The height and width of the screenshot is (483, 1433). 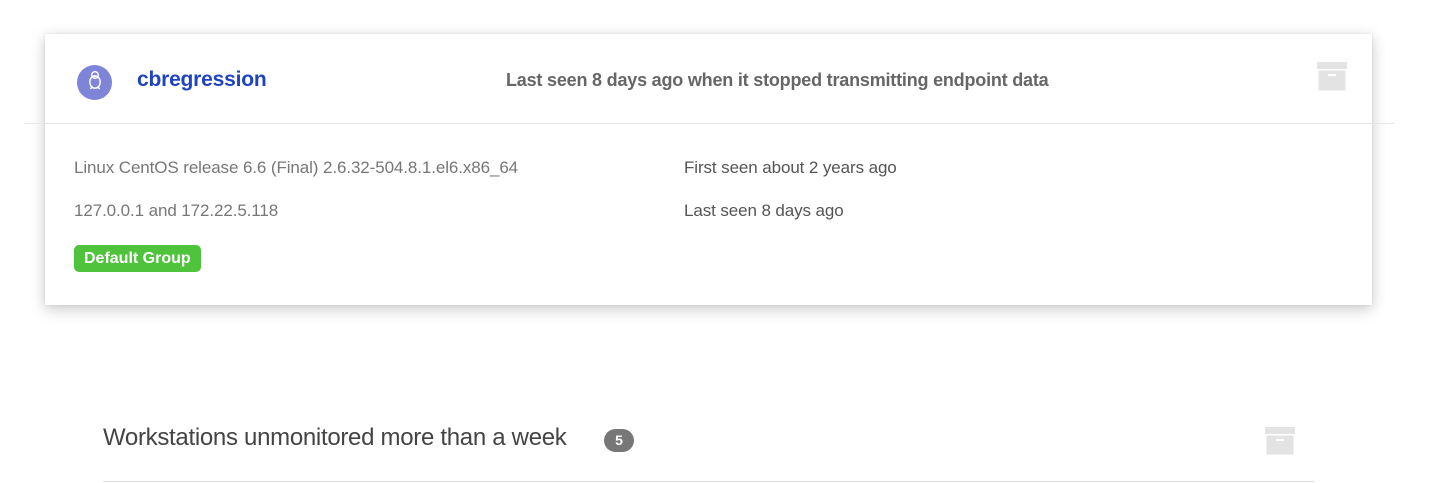 I want to click on count-badge: 5, so click(x=619, y=440).